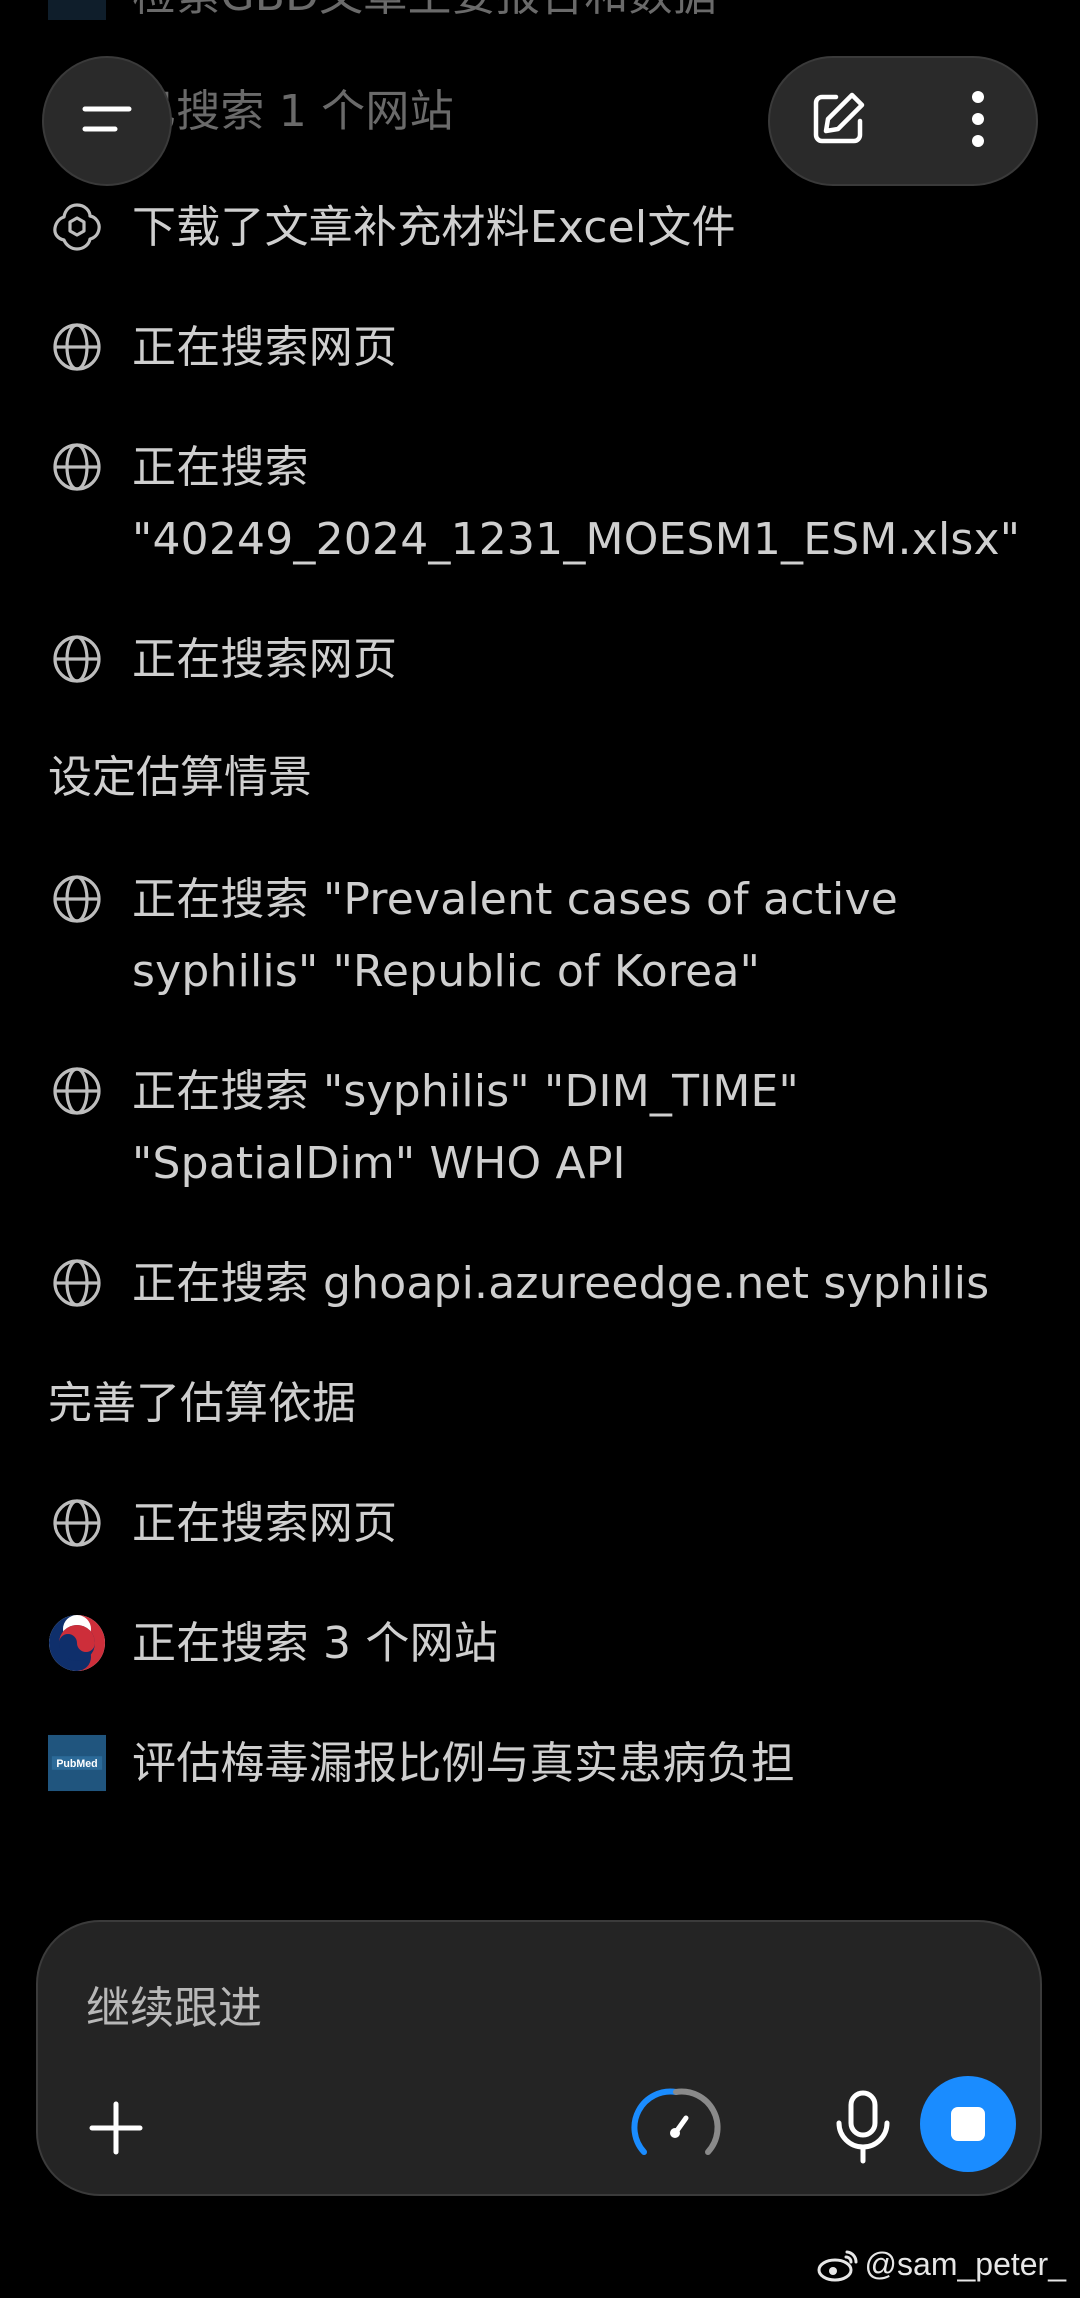  I want to click on menu-button, so click(107, 121).